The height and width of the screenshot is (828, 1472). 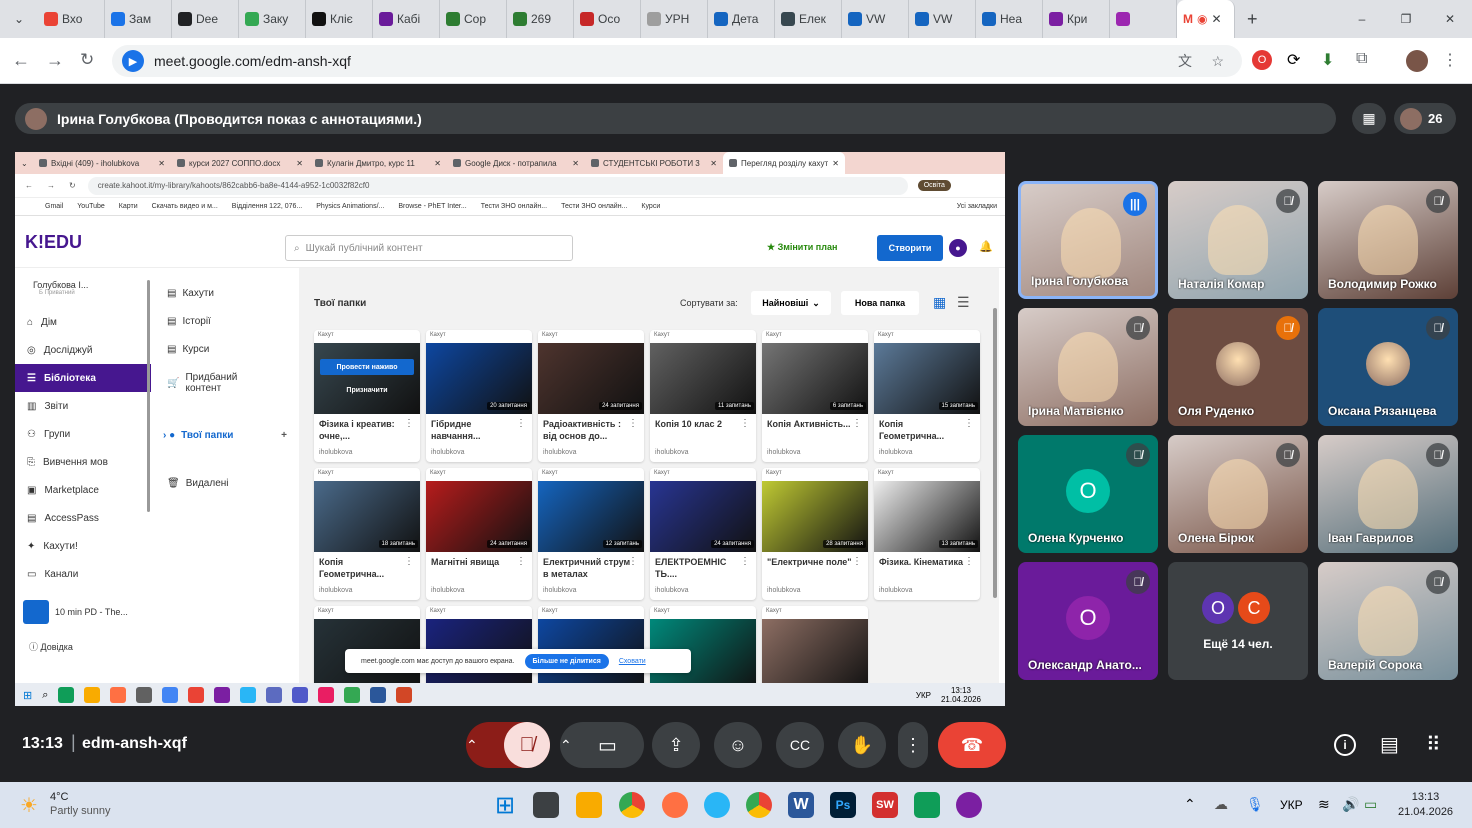 I want to click on activities-icon: ⠿, so click(x=1433, y=744).